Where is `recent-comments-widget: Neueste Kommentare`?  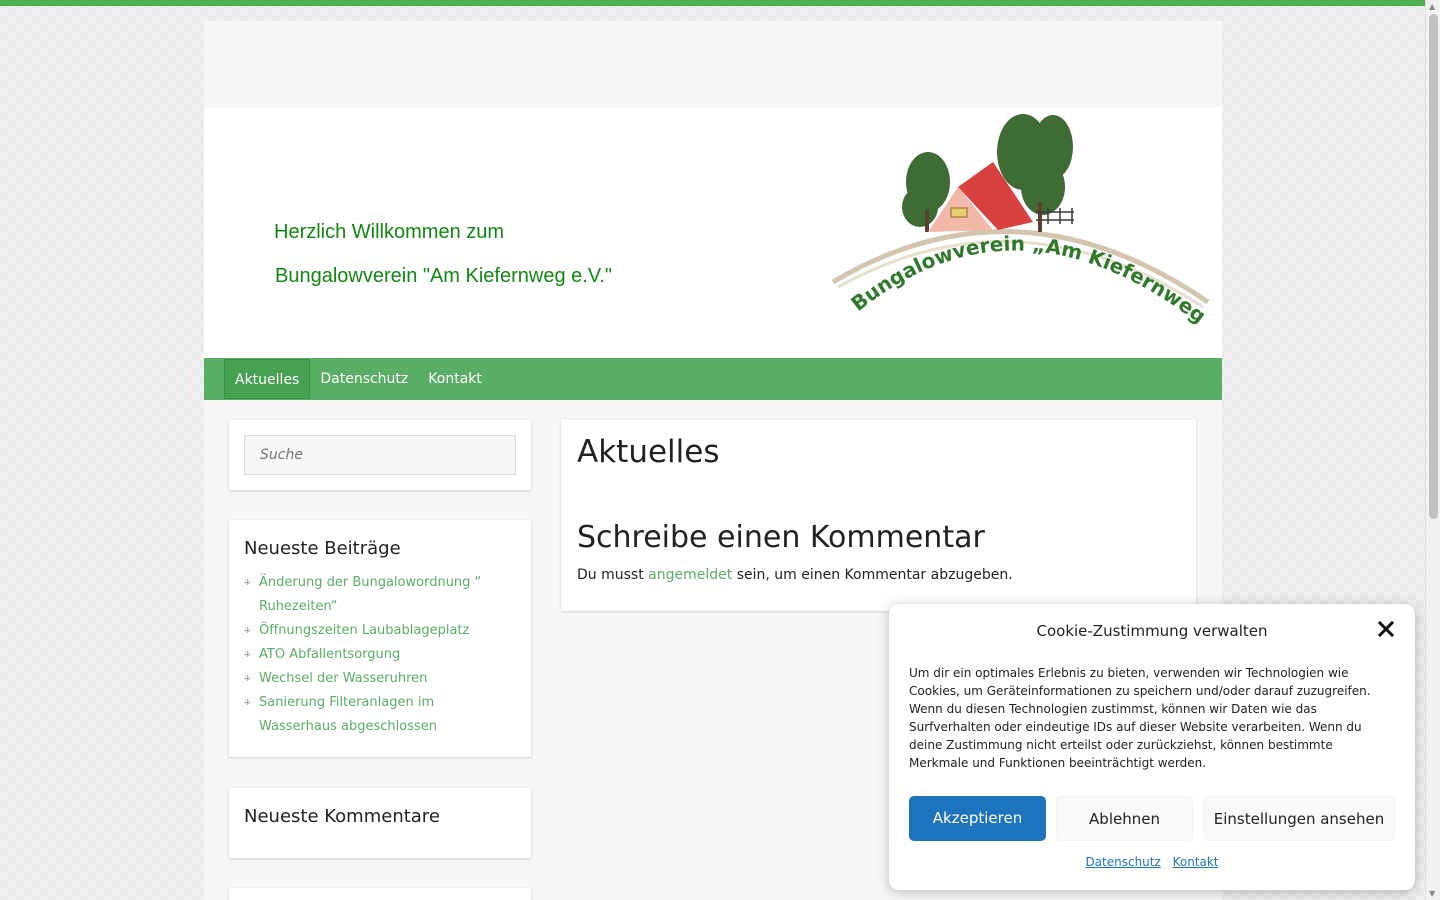 recent-comments-widget: Neueste Kommentare is located at coordinates (380, 823).